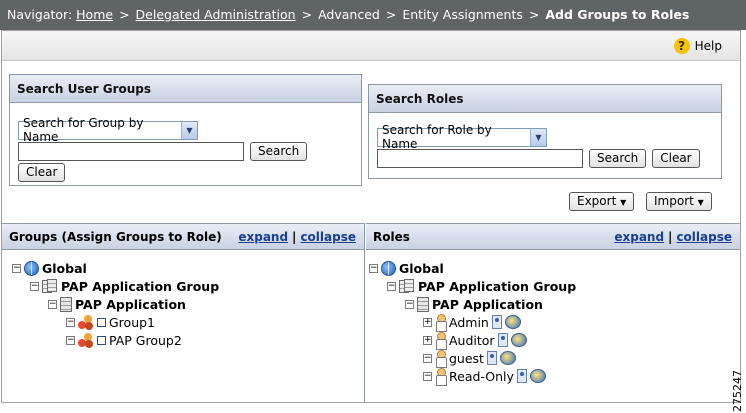 This screenshot has width=746, height=413. Describe the element at coordinates (328, 237) in the screenshot. I see `groups-collapse-link: collapse` at that location.